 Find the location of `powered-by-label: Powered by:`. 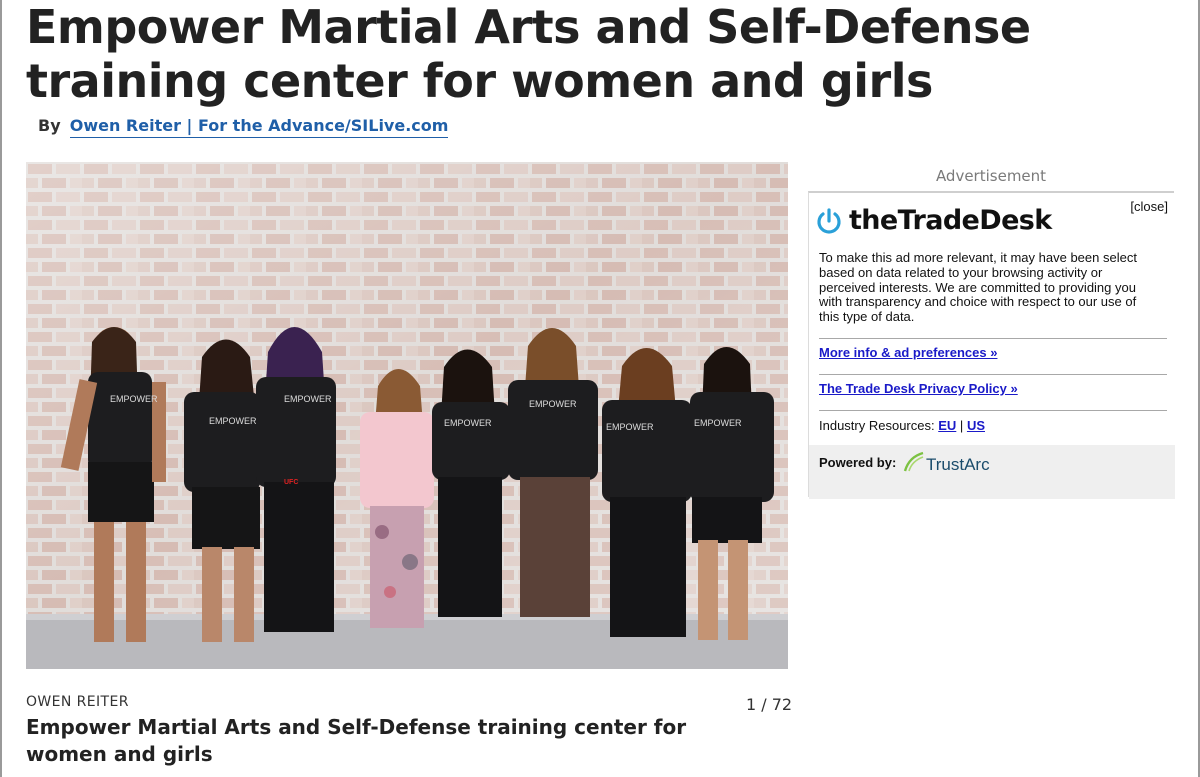

powered-by-label: Powered by: is located at coordinates (858, 462).